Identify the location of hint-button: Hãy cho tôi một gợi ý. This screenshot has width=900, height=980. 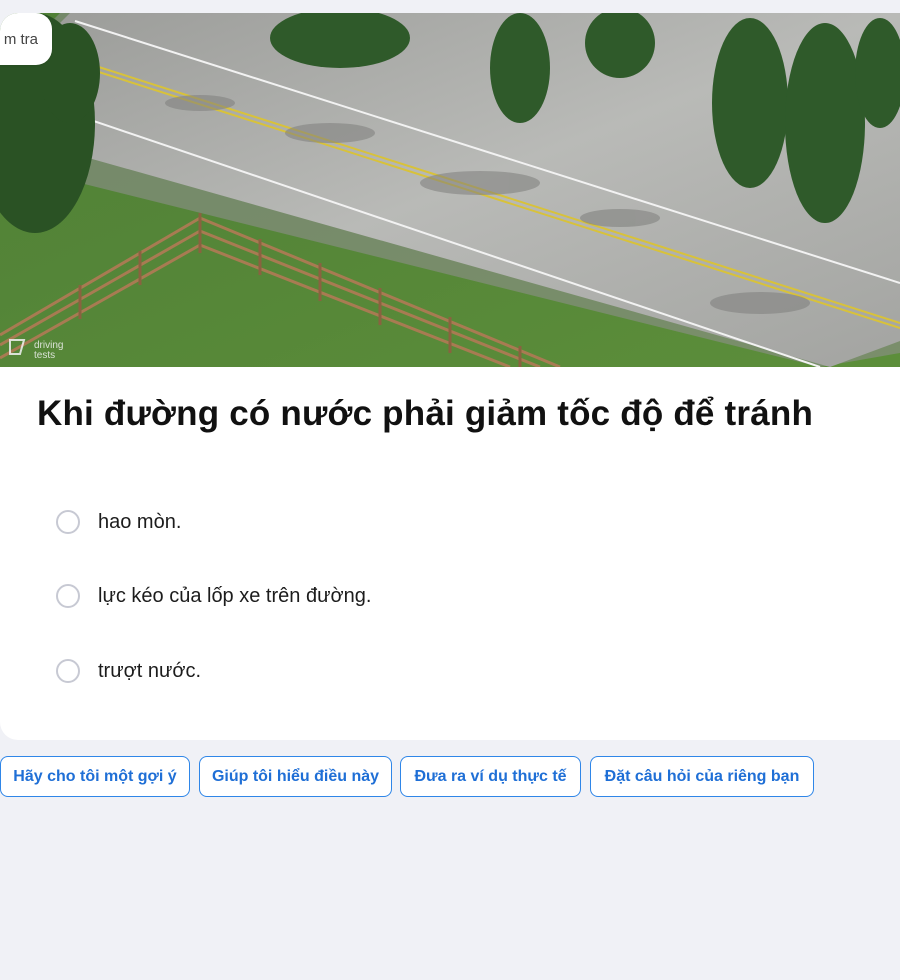
(95, 776).